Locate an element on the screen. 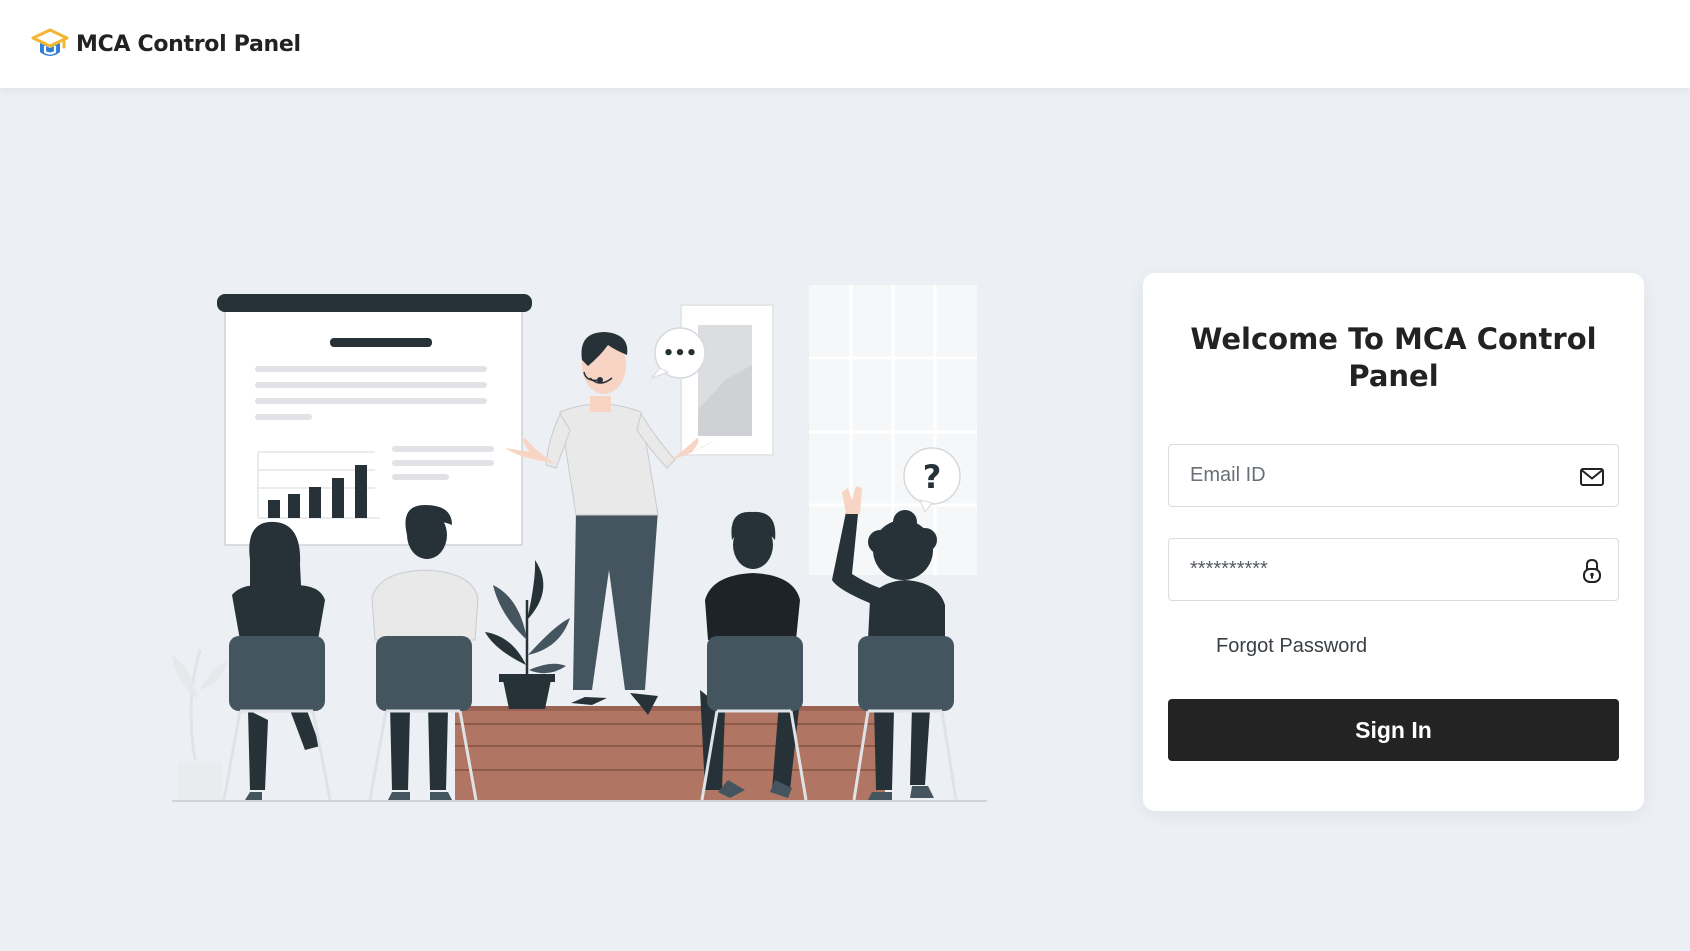 The width and height of the screenshot is (1690, 951). password-input is located at coordinates (1393, 569).